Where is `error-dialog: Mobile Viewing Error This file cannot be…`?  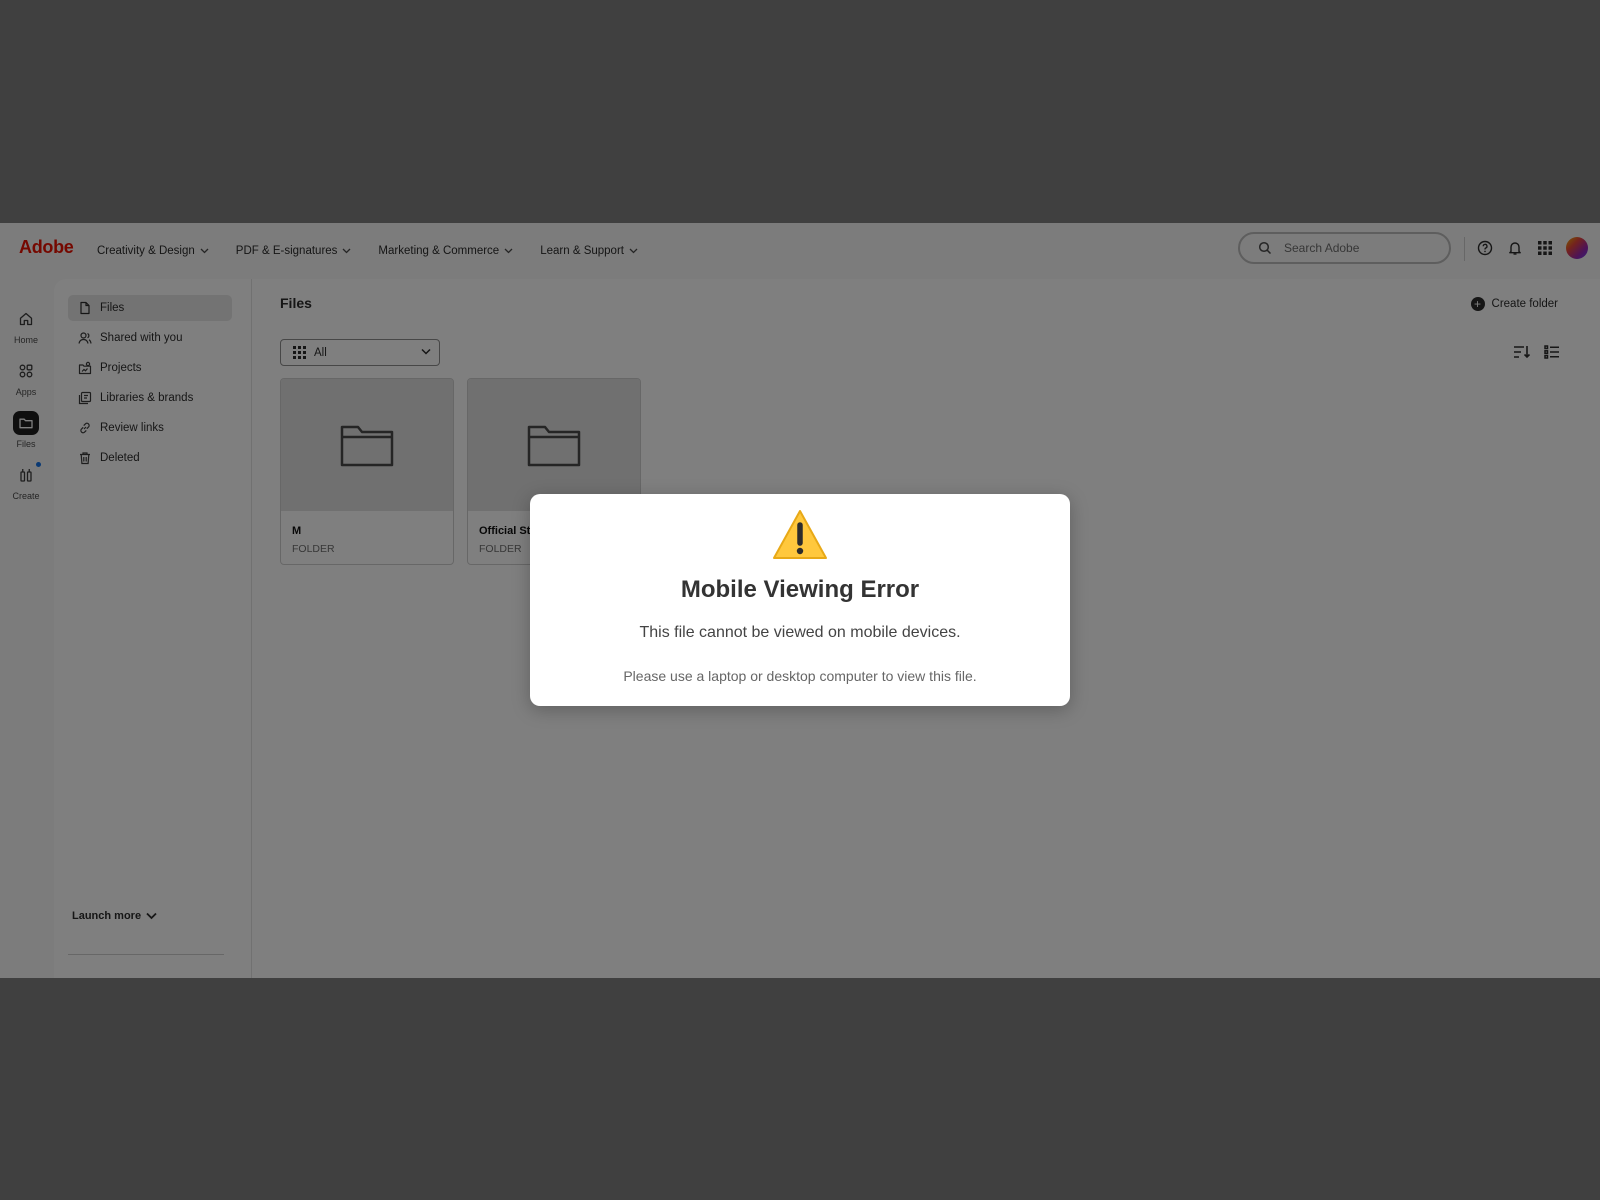
error-dialog: Mobile Viewing Error This file cannot be… is located at coordinates (800, 600).